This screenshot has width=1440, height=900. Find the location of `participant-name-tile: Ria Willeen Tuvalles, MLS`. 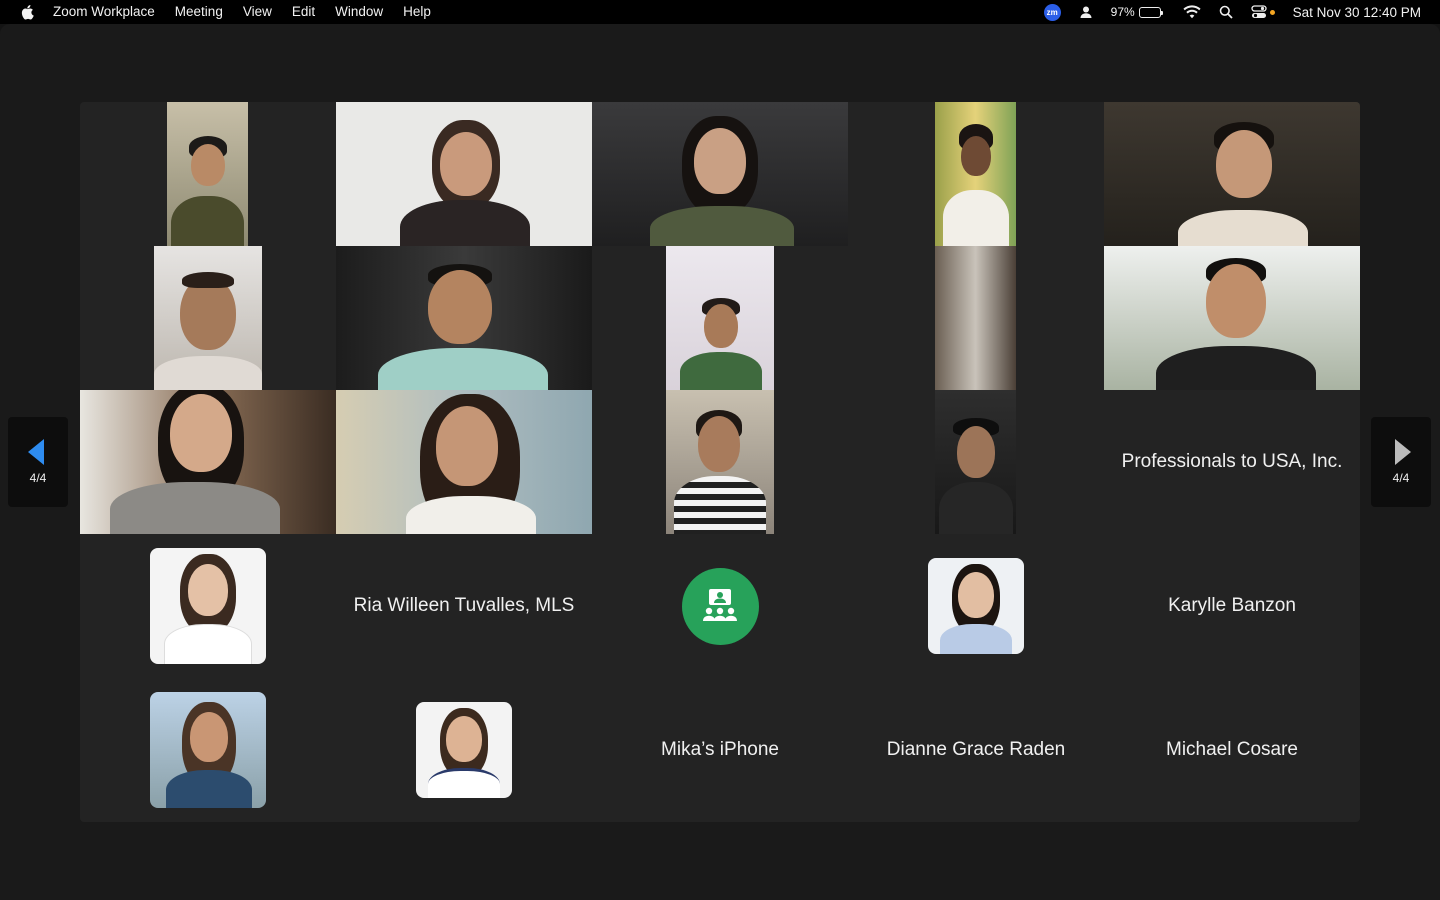

participant-name-tile: Ria Willeen Tuvalles, MLS is located at coordinates (464, 606).